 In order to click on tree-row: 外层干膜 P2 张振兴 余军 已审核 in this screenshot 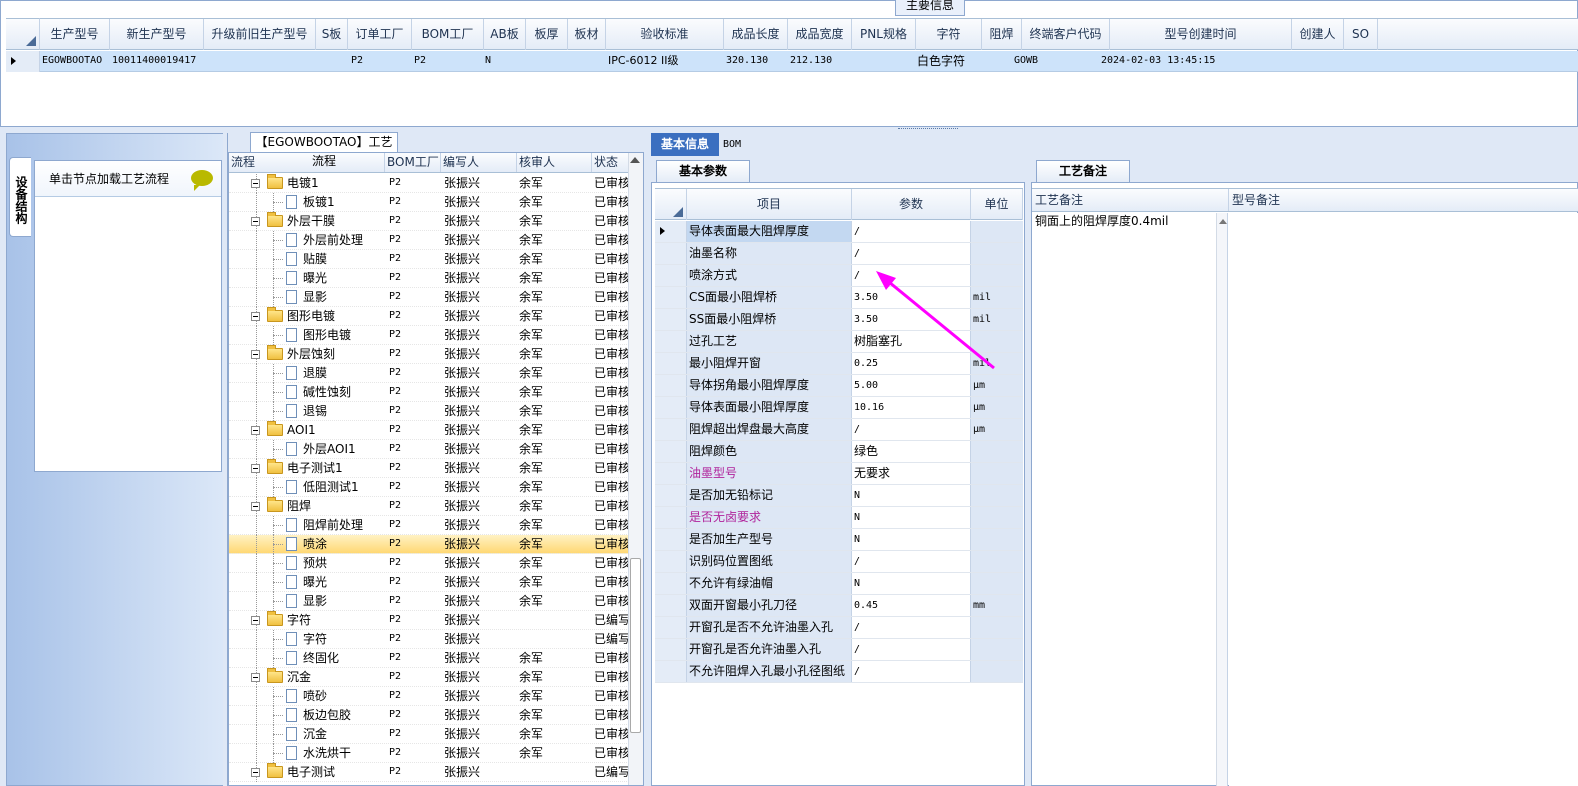, I will do `click(429, 221)`.